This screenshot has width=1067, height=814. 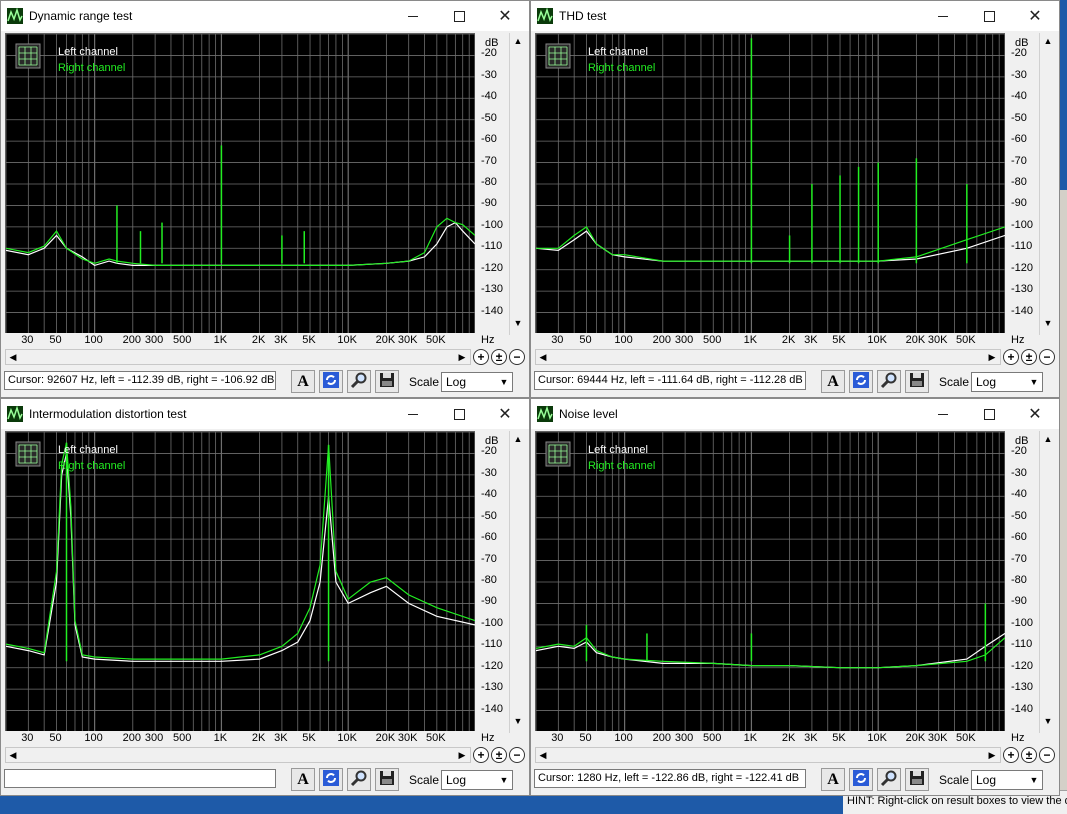 What do you see at coordinates (1022, 310) in the screenshot?
I see `db-tick-label: -140` at bounding box center [1022, 310].